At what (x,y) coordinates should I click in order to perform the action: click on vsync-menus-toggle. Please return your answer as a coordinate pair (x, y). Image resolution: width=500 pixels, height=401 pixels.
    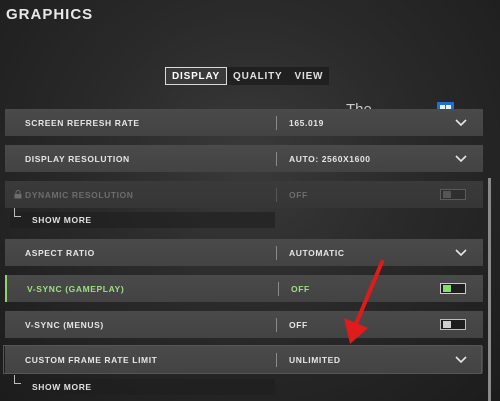
    Looking at the image, I should click on (453, 324).